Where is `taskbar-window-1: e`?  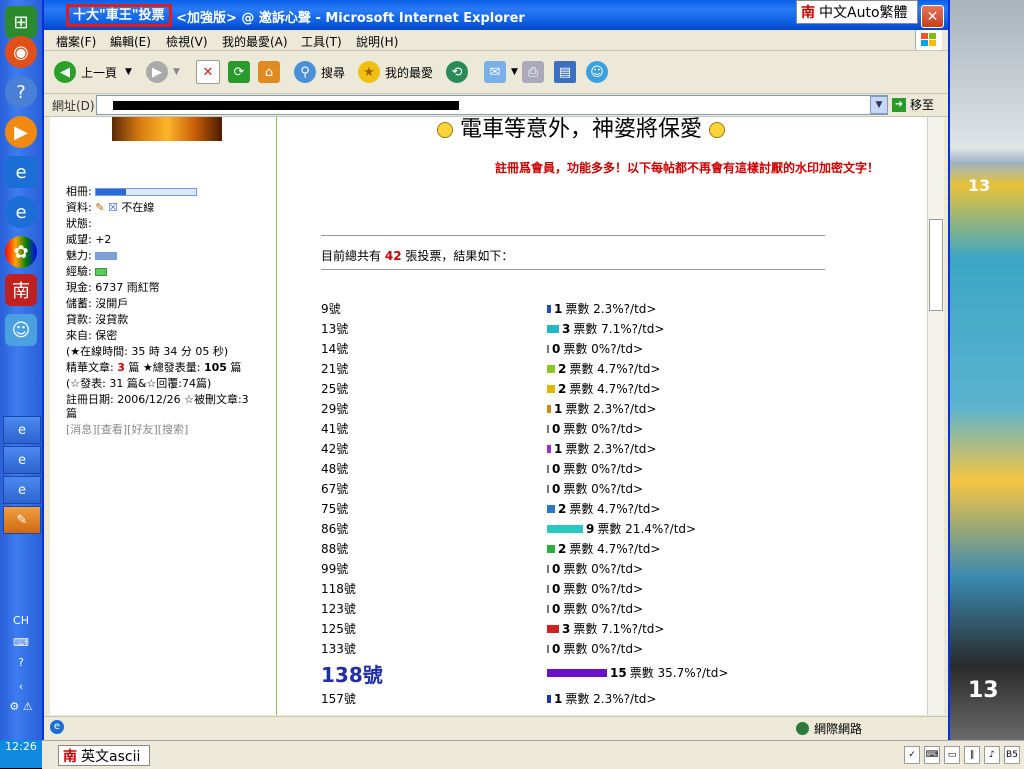
taskbar-window-1: e is located at coordinates (22, 430).